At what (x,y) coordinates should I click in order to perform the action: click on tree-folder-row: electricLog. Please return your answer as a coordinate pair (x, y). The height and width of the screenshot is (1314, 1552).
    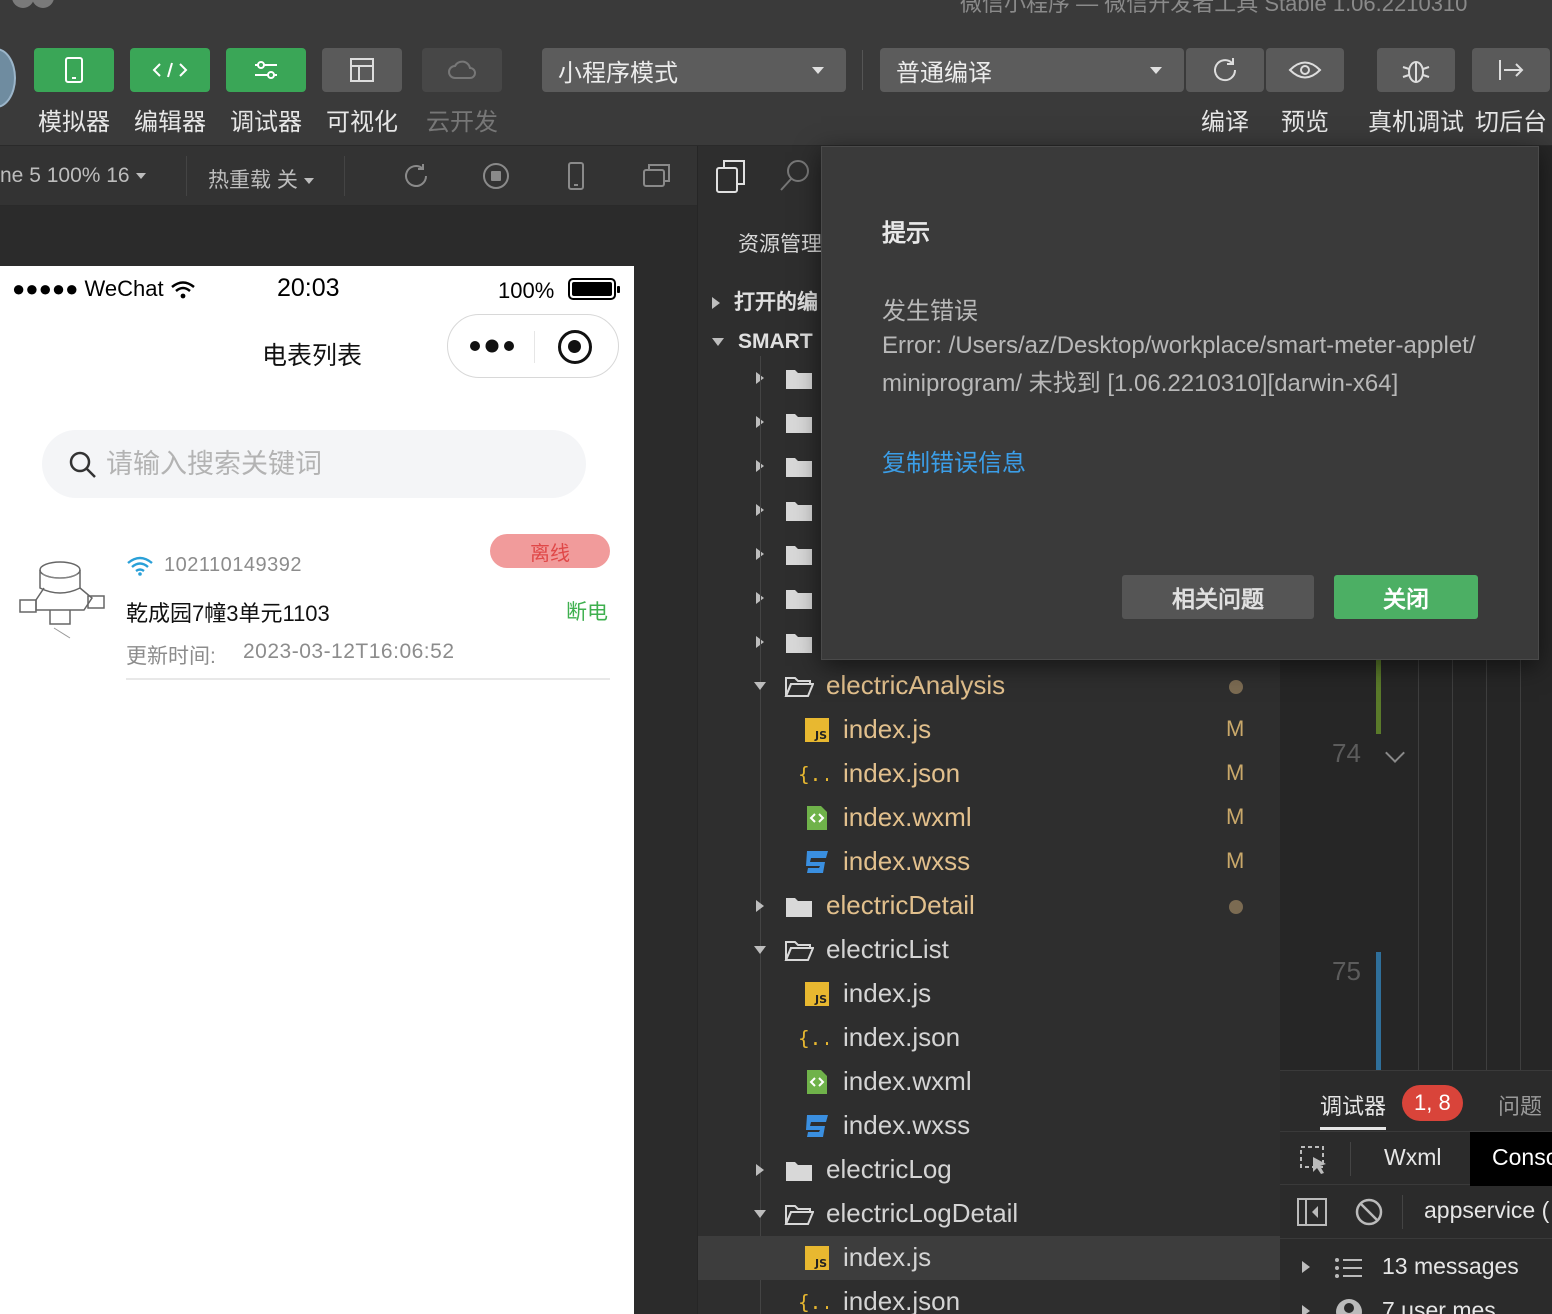
    Looking at the image, I should click on (989, 1170).